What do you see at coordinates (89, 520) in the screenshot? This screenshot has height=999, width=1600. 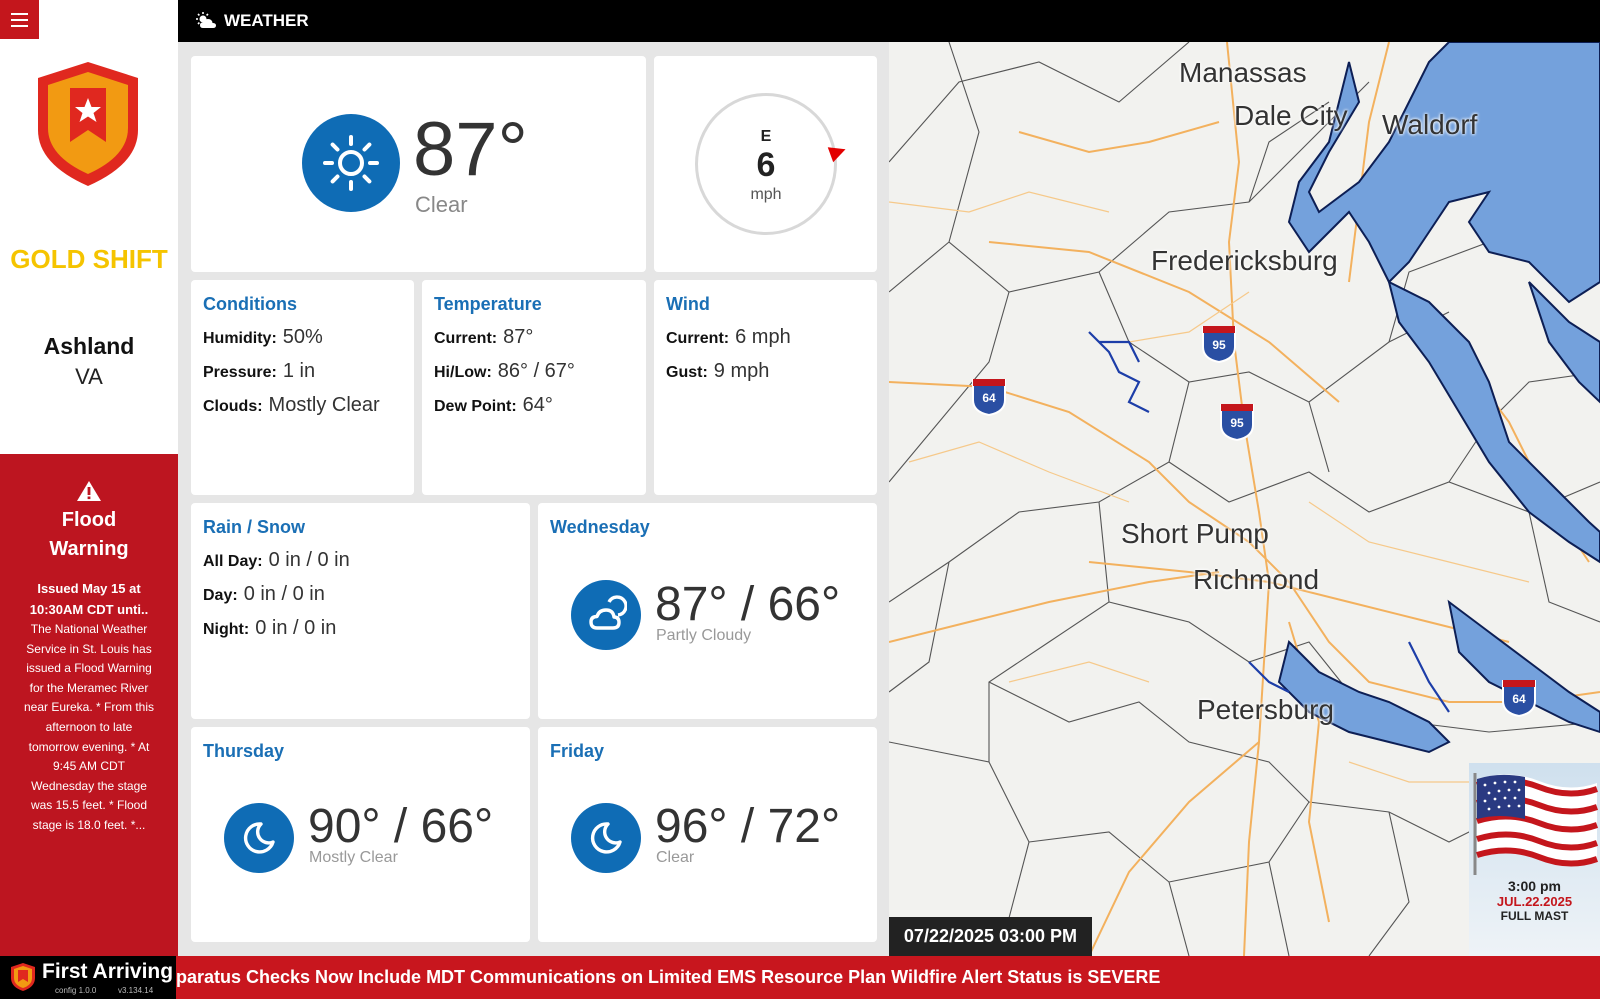 I see `alert-title-line1: Flood` at bounding box center [89, 520].